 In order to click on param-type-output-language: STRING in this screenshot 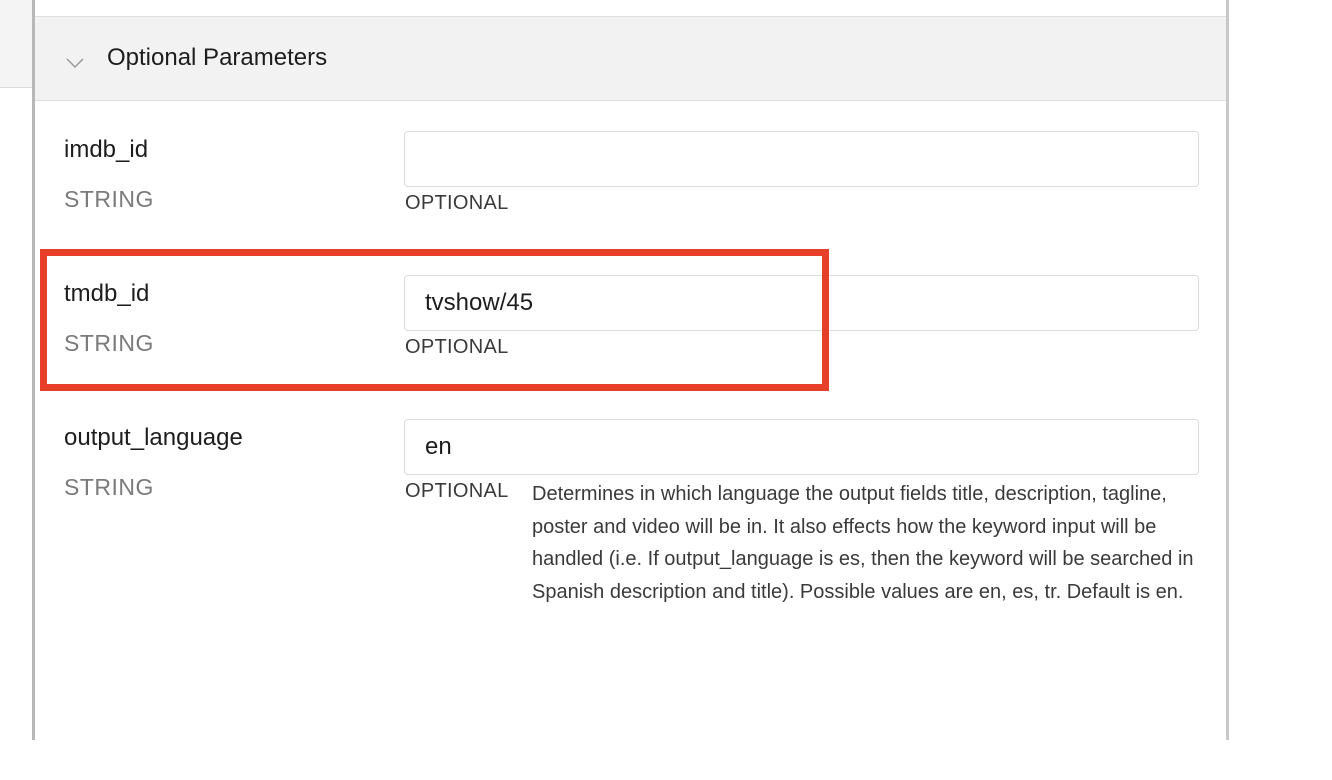, I will do `click(109, 487)`.